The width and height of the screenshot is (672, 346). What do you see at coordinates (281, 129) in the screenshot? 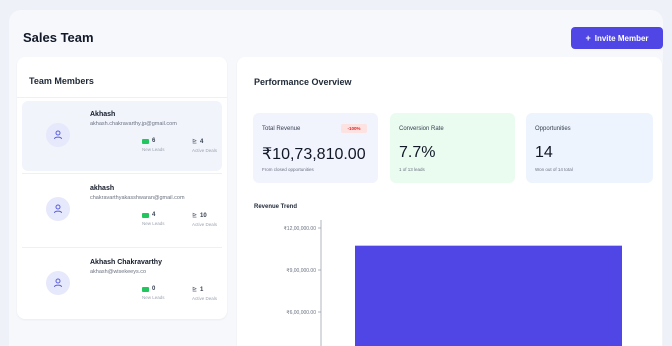
I see `kpi-label: Total Revenue` at bounding box center [281, 129].